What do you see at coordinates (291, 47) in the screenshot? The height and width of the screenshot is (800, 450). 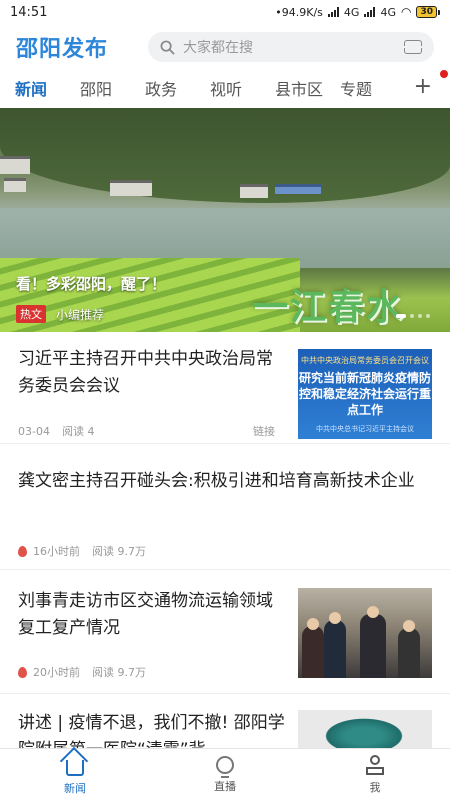 I see `search-bar: 大家都在搜` at bounding box center [291, 47].